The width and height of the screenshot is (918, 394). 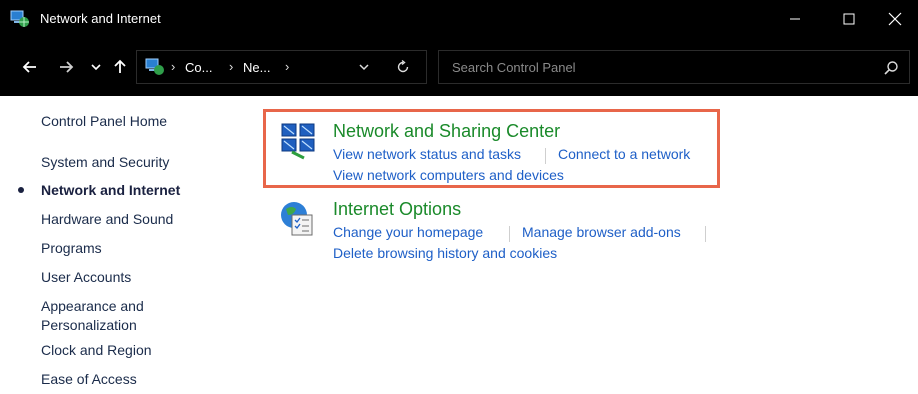 What do you see at coordinates (96, 67) in the screenshot?
I see `recent-locations-chevron-icon` at bounding box center [96, 67].